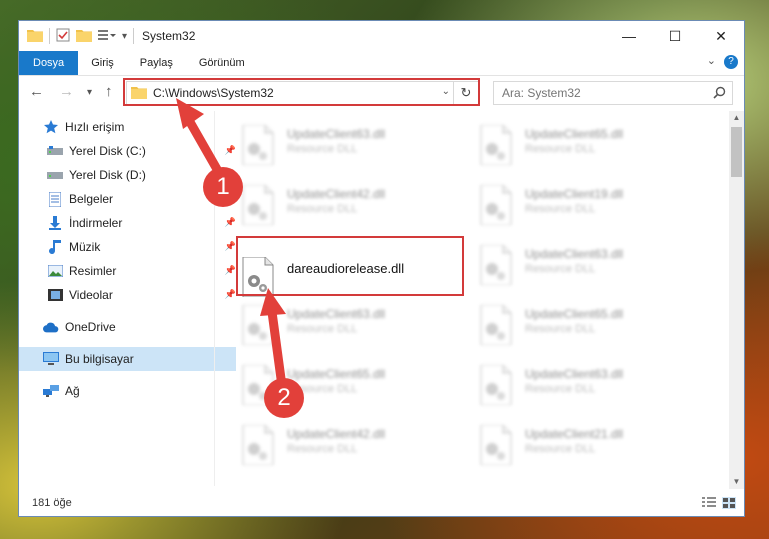  I want to click on cloud-icon, so click(51, 327).